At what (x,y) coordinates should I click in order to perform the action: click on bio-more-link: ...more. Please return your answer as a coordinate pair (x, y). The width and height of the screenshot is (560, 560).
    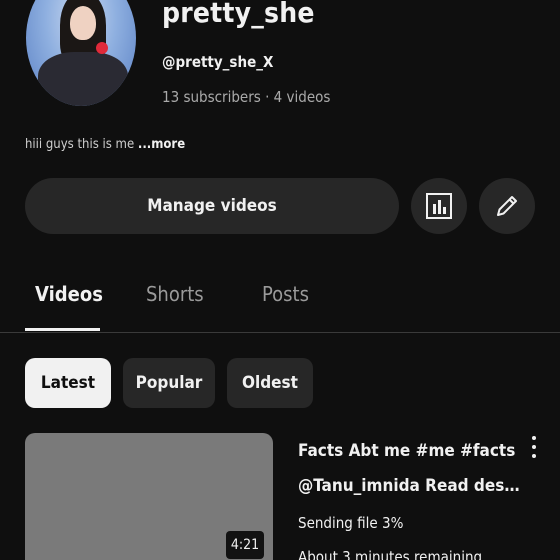
    Looking at the image, I should click on (161, 144).